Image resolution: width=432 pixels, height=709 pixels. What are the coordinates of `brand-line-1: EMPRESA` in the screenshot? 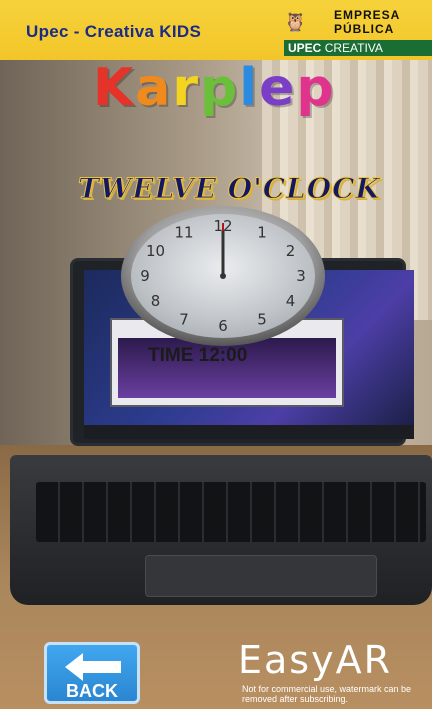 It's located at (367, 15).